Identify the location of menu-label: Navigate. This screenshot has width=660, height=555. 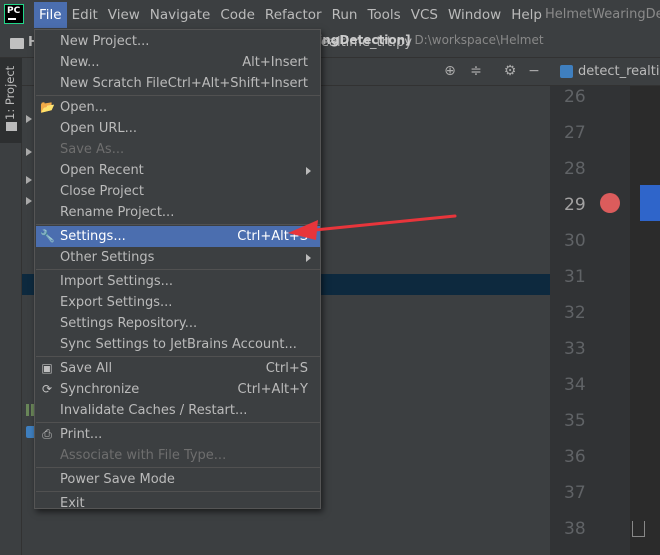
(180, 15).